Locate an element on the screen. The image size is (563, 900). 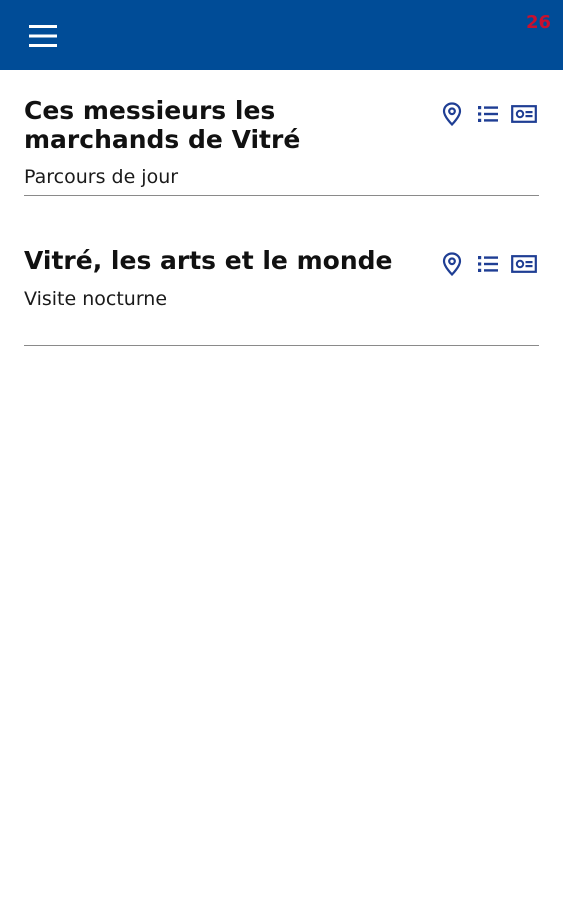
hamburger-menu-icon is located at coordinates (43, 36).